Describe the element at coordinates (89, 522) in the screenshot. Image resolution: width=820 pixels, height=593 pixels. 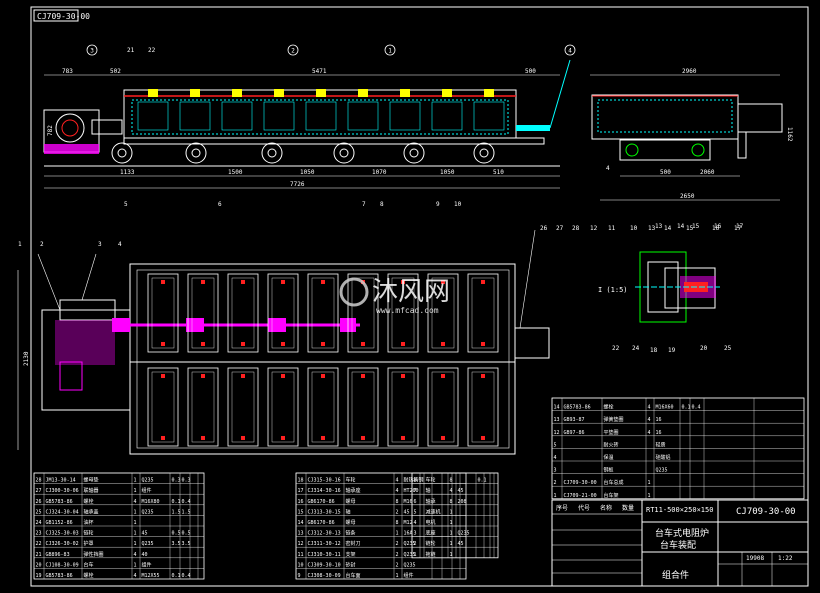
I see `bom-cell: 油杯` at that location.